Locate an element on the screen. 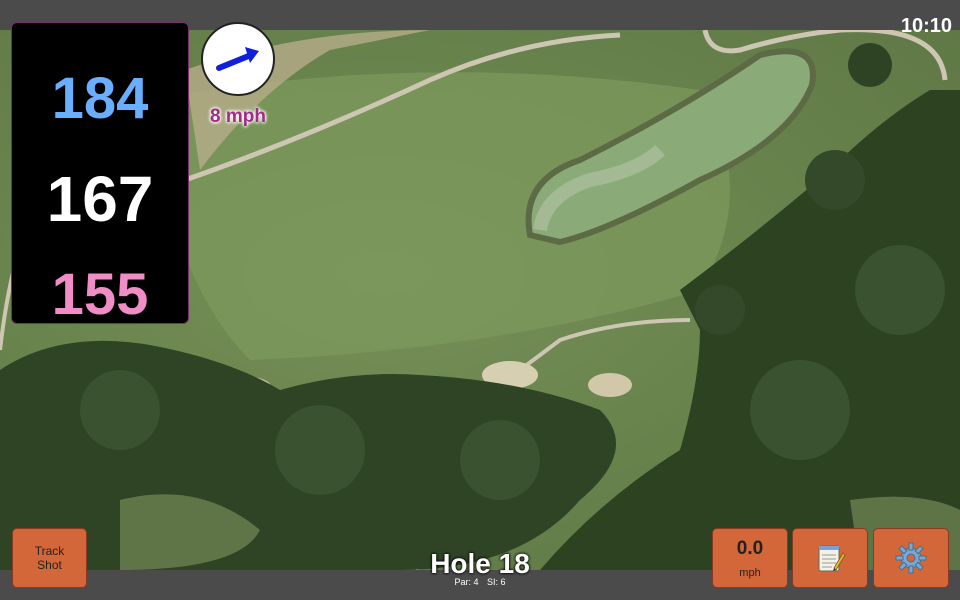  speed-button: 0.0 mph is located at coordinates (750, 558).